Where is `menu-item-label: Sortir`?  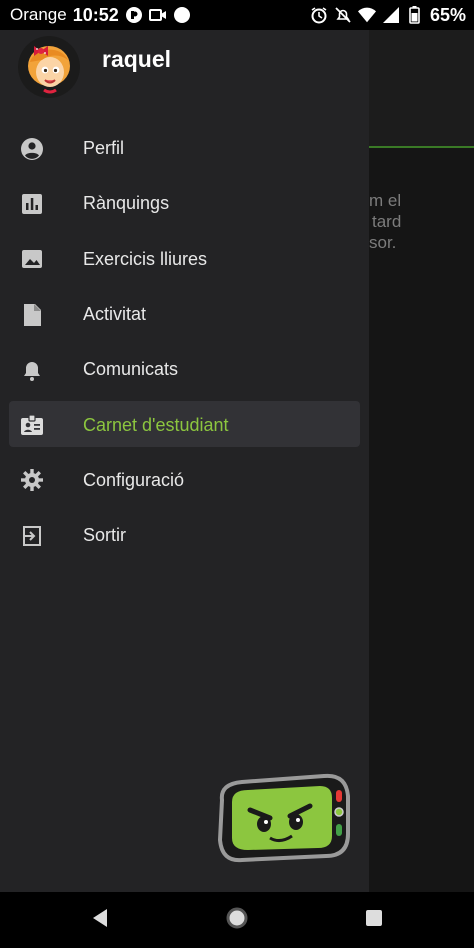
menu-item-label: Sortir is located at coordinates (105, 535).